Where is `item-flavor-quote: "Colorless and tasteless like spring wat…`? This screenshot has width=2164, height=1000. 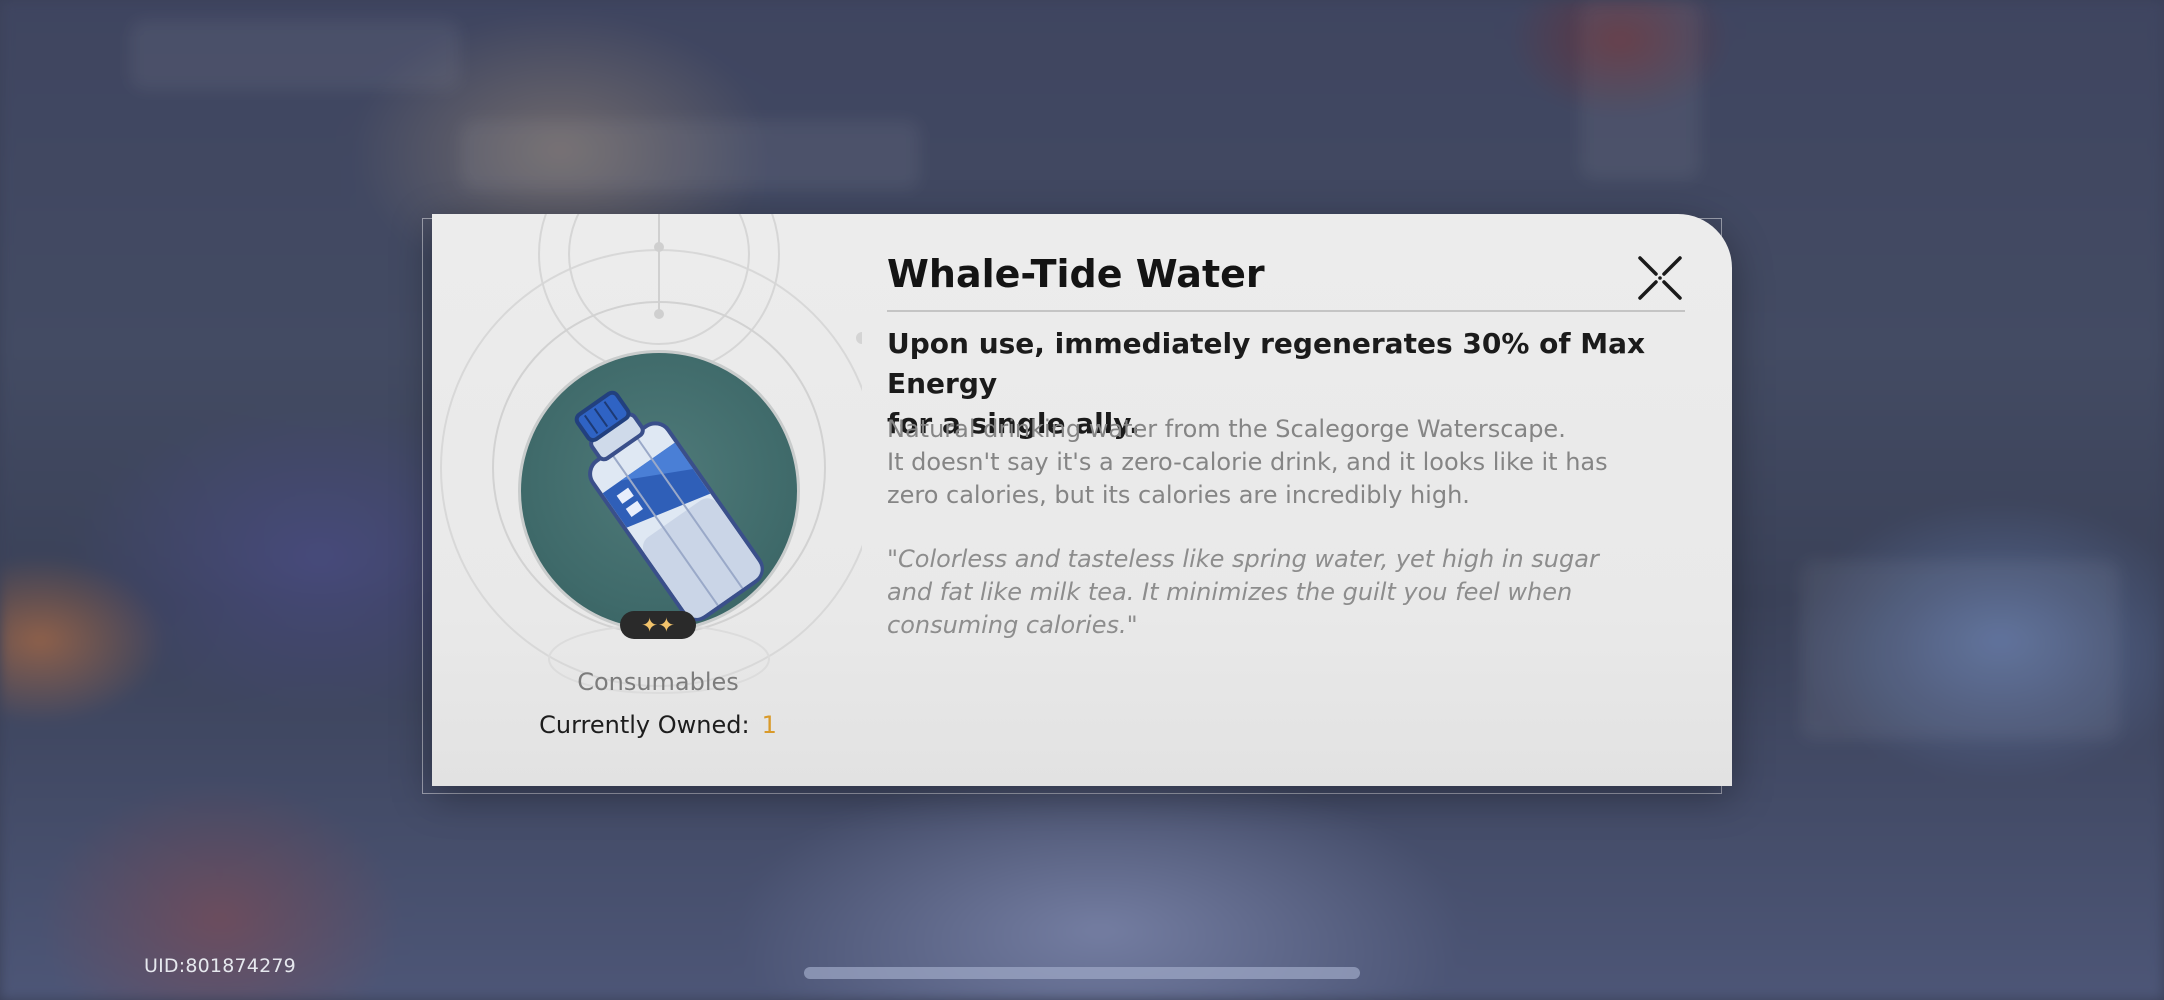
item-flavor-quote: "Colorless and tasteless like spring wat… is located at coordinates (1287, 592).